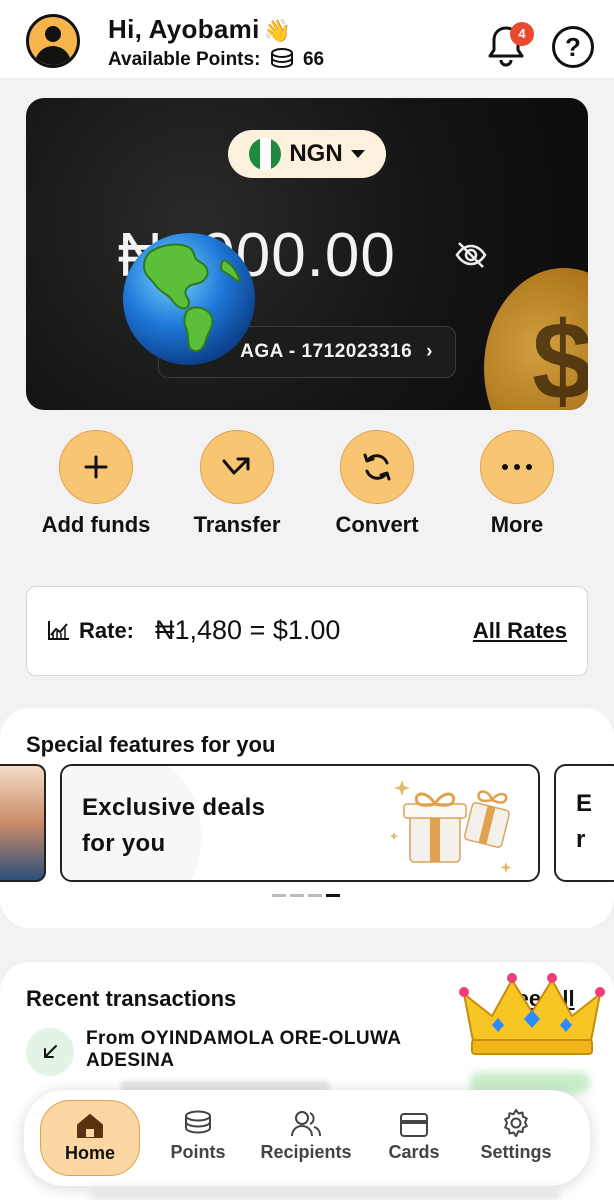  I want to click on help-icon: ?, so click(573, 47).